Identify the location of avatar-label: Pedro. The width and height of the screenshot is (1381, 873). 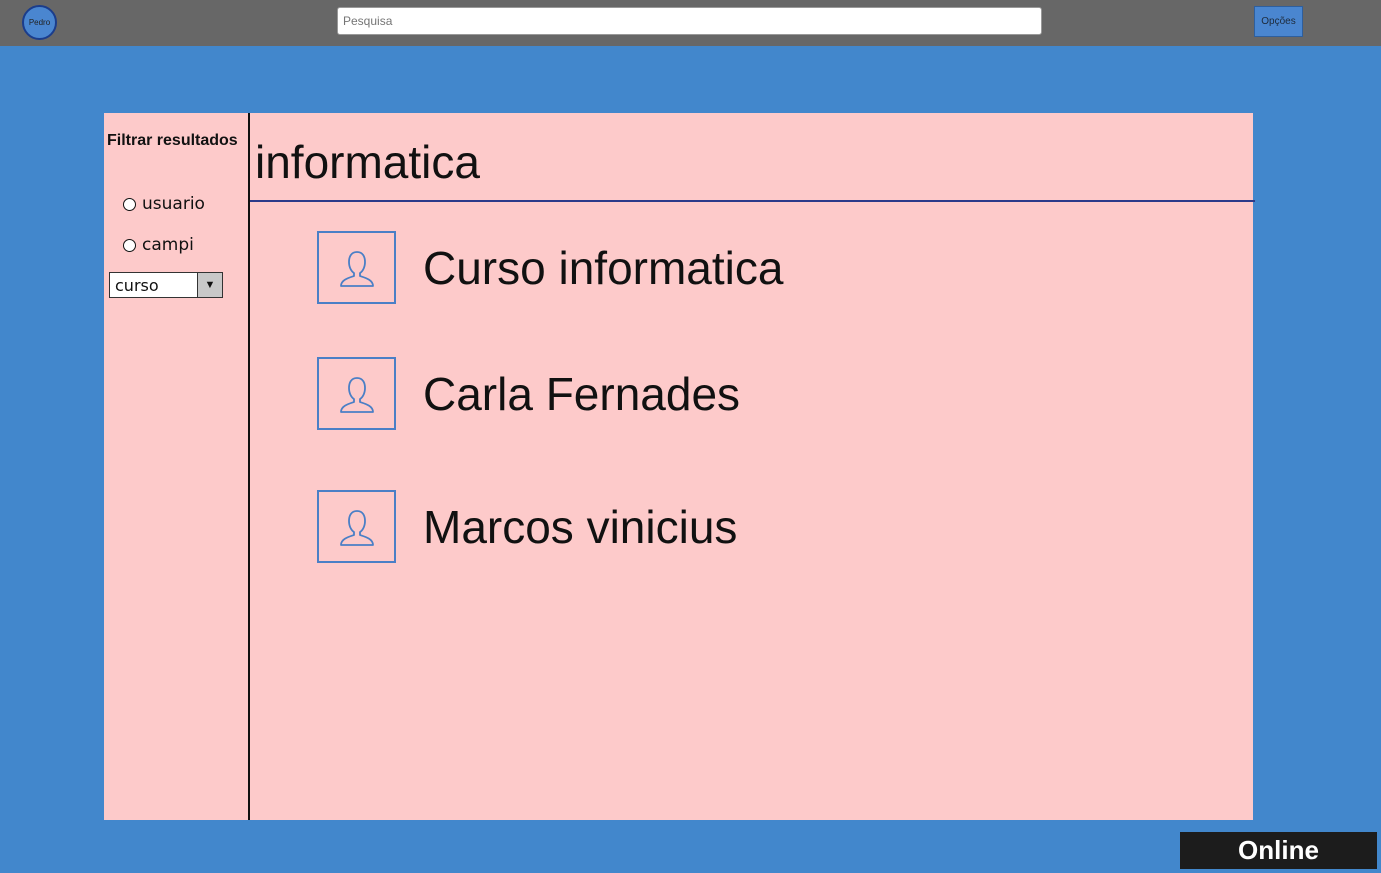
(39, 22).